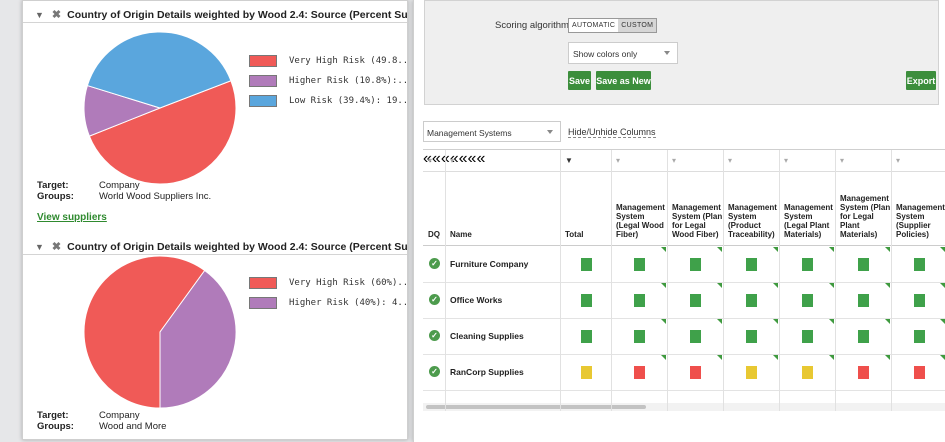 The width and height of the screenshot is (945, 442). What do you see at coordinates (328, 283) in the screenshot?
I see `legend-item-very-high-risk: Very High Risk (60%)..` at bounding box center [328, 283].